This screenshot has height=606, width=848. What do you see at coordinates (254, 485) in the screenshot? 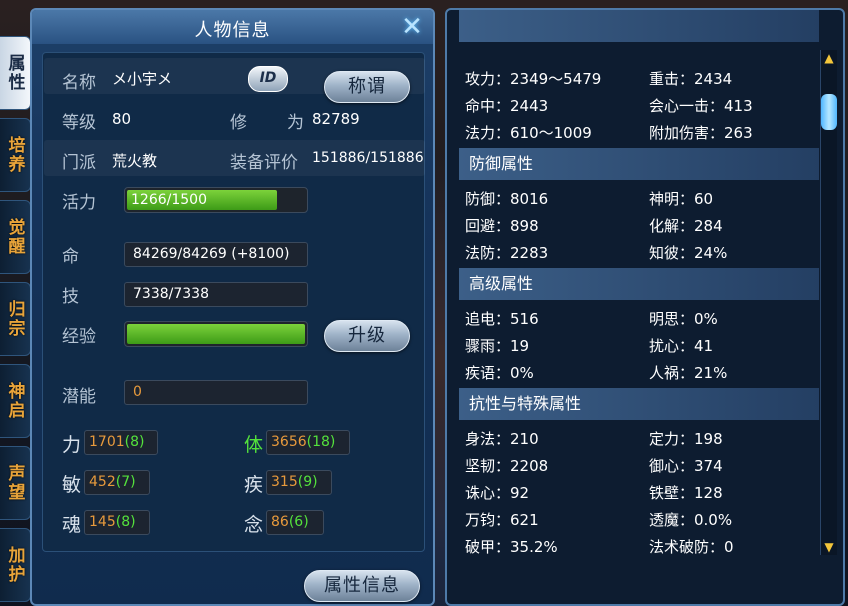
I see `stat-label-speed: 疾` at bounding box center [254, 485].